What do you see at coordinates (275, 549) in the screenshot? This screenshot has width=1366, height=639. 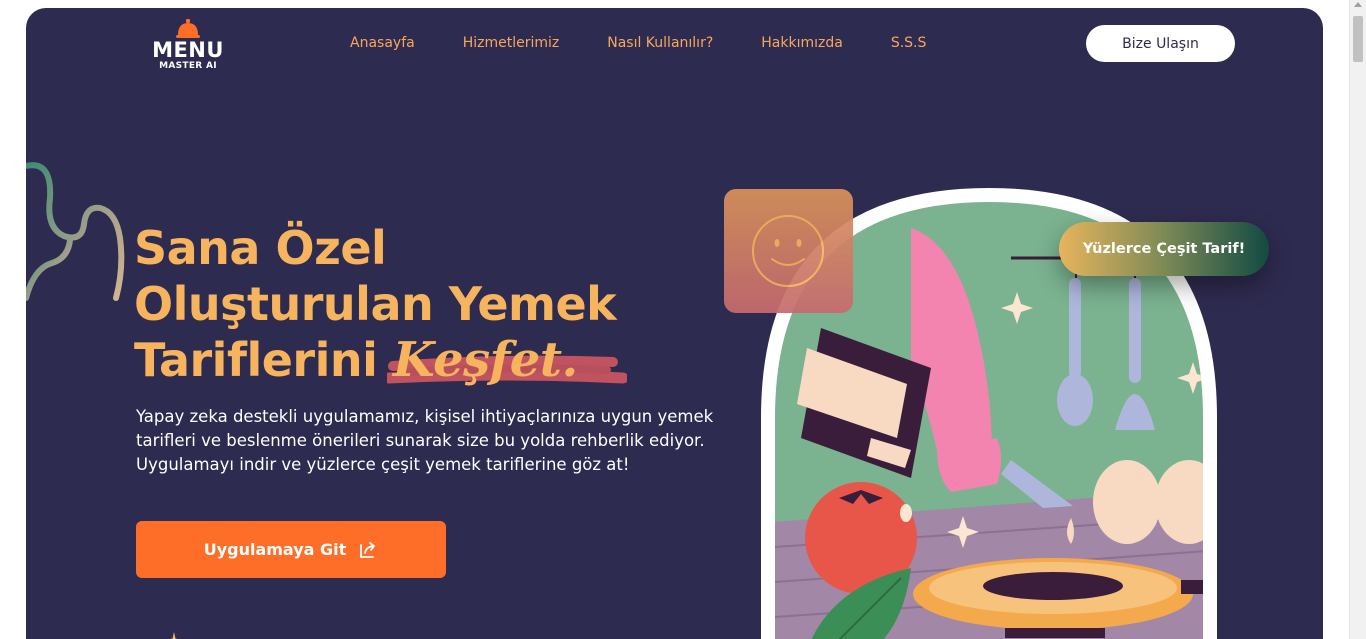 I see `go-to-app-label: Uygulamaya Git` at bounding box center [275, 549].